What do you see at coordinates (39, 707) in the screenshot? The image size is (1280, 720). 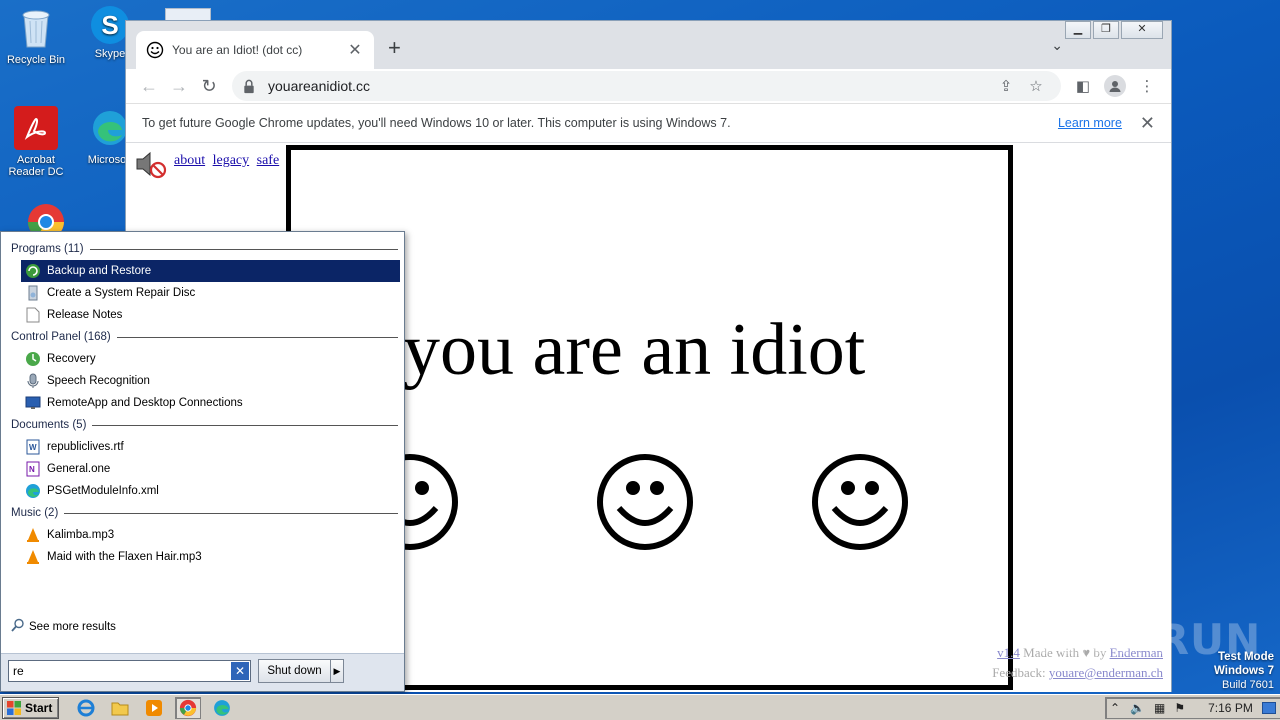 I see `start-label: Start` at bounding box center [39, 707].